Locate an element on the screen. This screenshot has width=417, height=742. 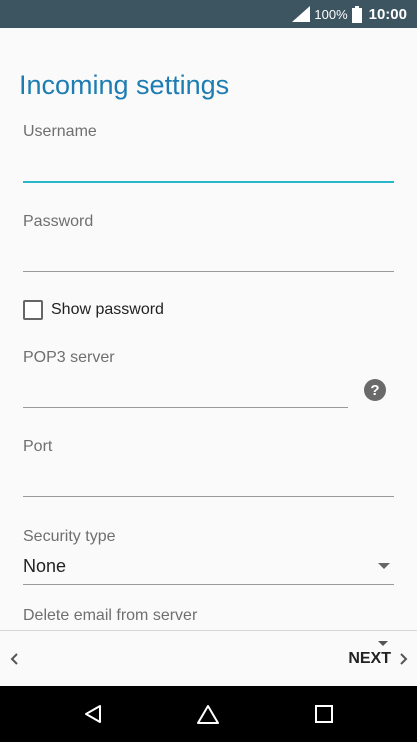
signal-icon is located at coordinates (301, 14).